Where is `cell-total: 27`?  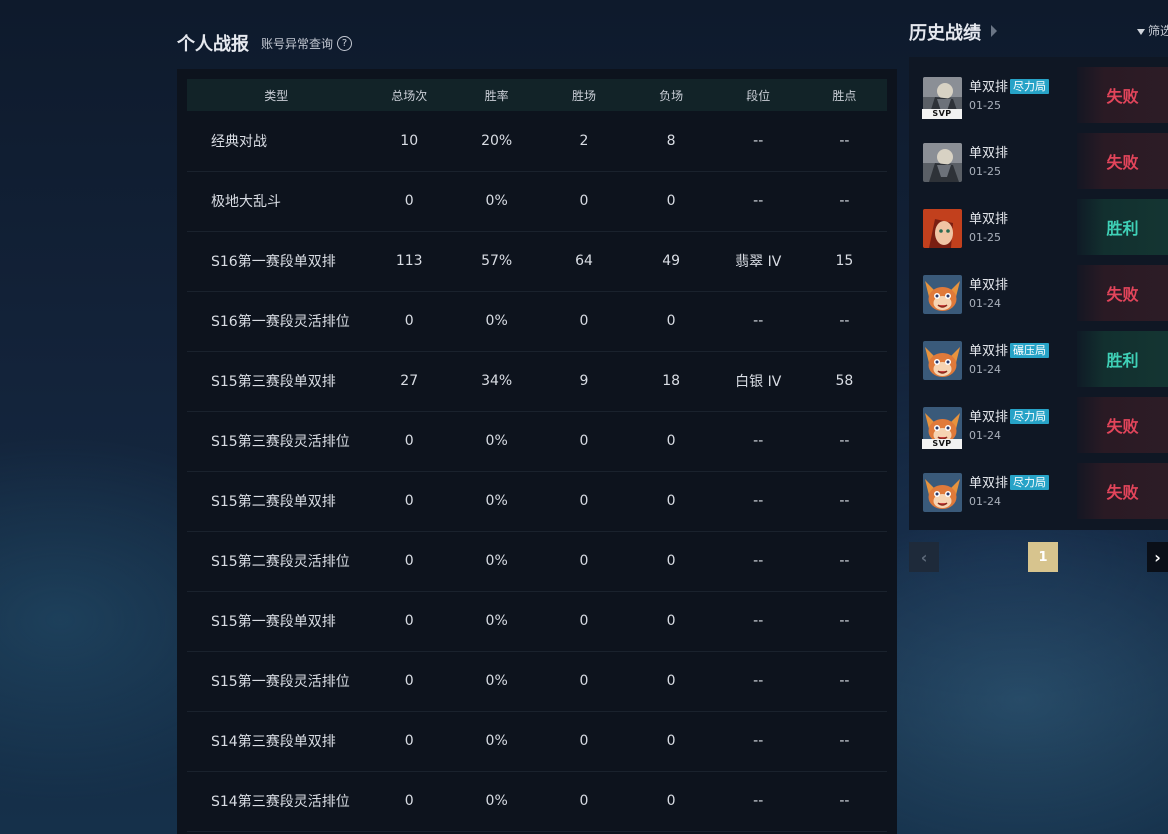 cell-total: 27 is located at coordinates (409, 381).